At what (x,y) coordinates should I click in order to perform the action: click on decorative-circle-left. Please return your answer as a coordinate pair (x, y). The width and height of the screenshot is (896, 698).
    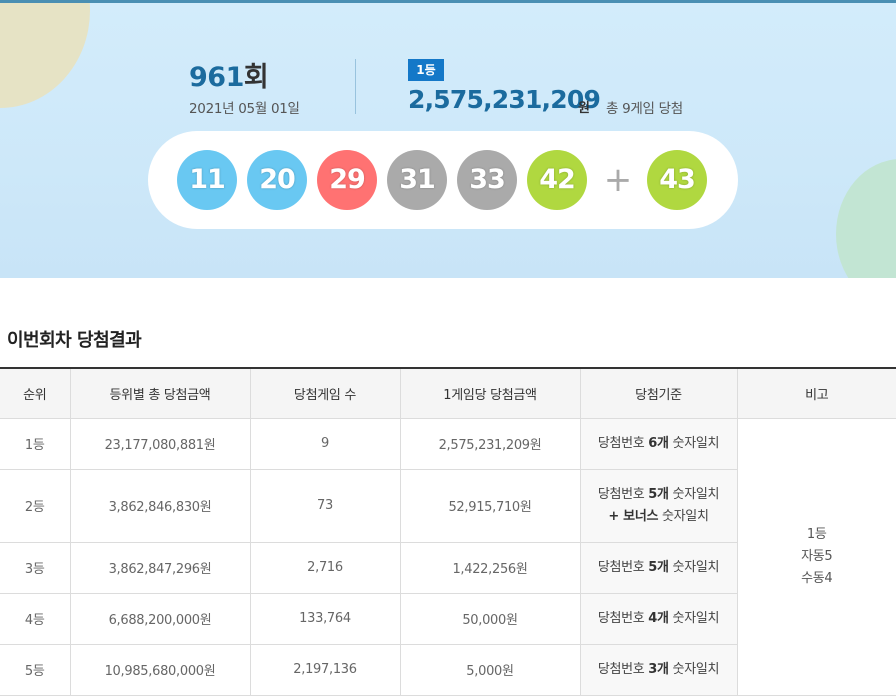
    Looking at the image, I should click on (45, 55).